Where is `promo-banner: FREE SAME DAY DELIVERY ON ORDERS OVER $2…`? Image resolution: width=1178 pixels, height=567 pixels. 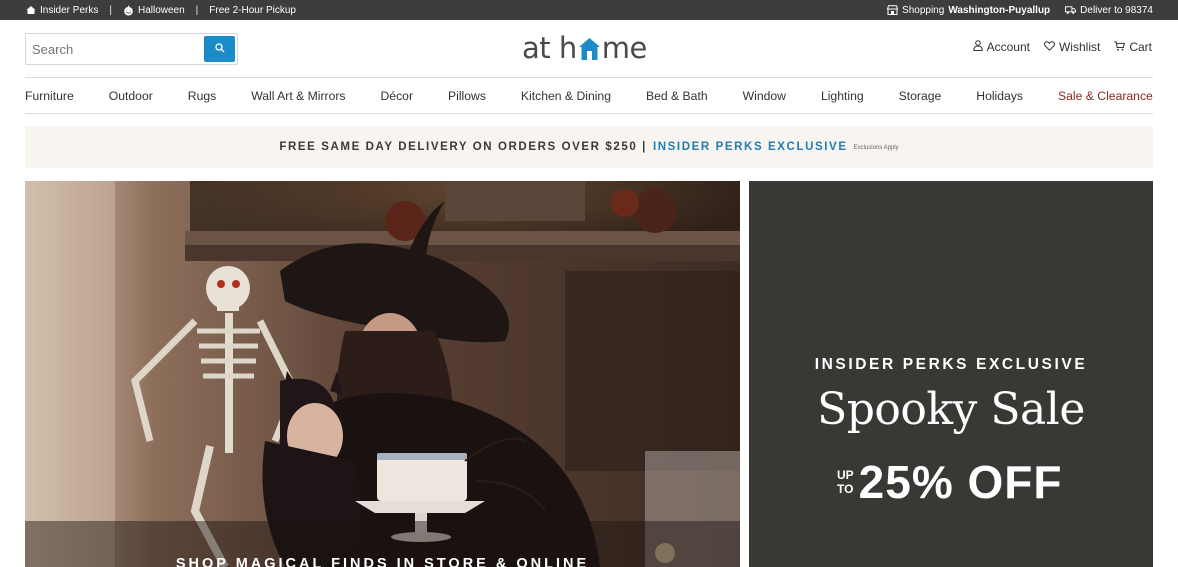
promo-banner: FREE SAME DAY DELIVERY ON ORDERS OVER $2… is located at coordinates (589, 147).